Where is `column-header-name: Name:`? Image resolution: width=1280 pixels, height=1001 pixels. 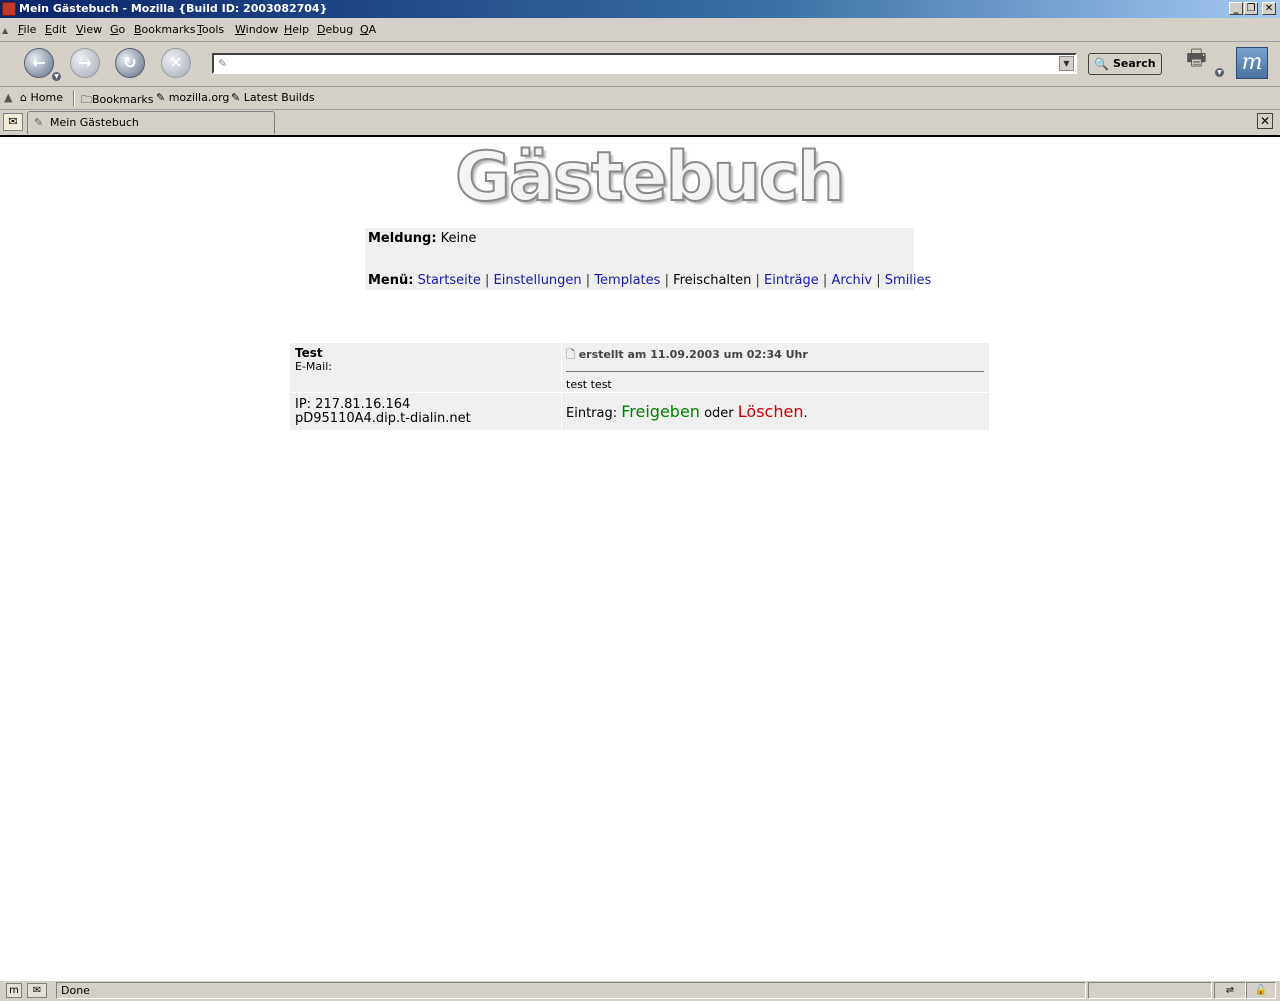 column-header-name: Name: is located at coordinates (24, 145).